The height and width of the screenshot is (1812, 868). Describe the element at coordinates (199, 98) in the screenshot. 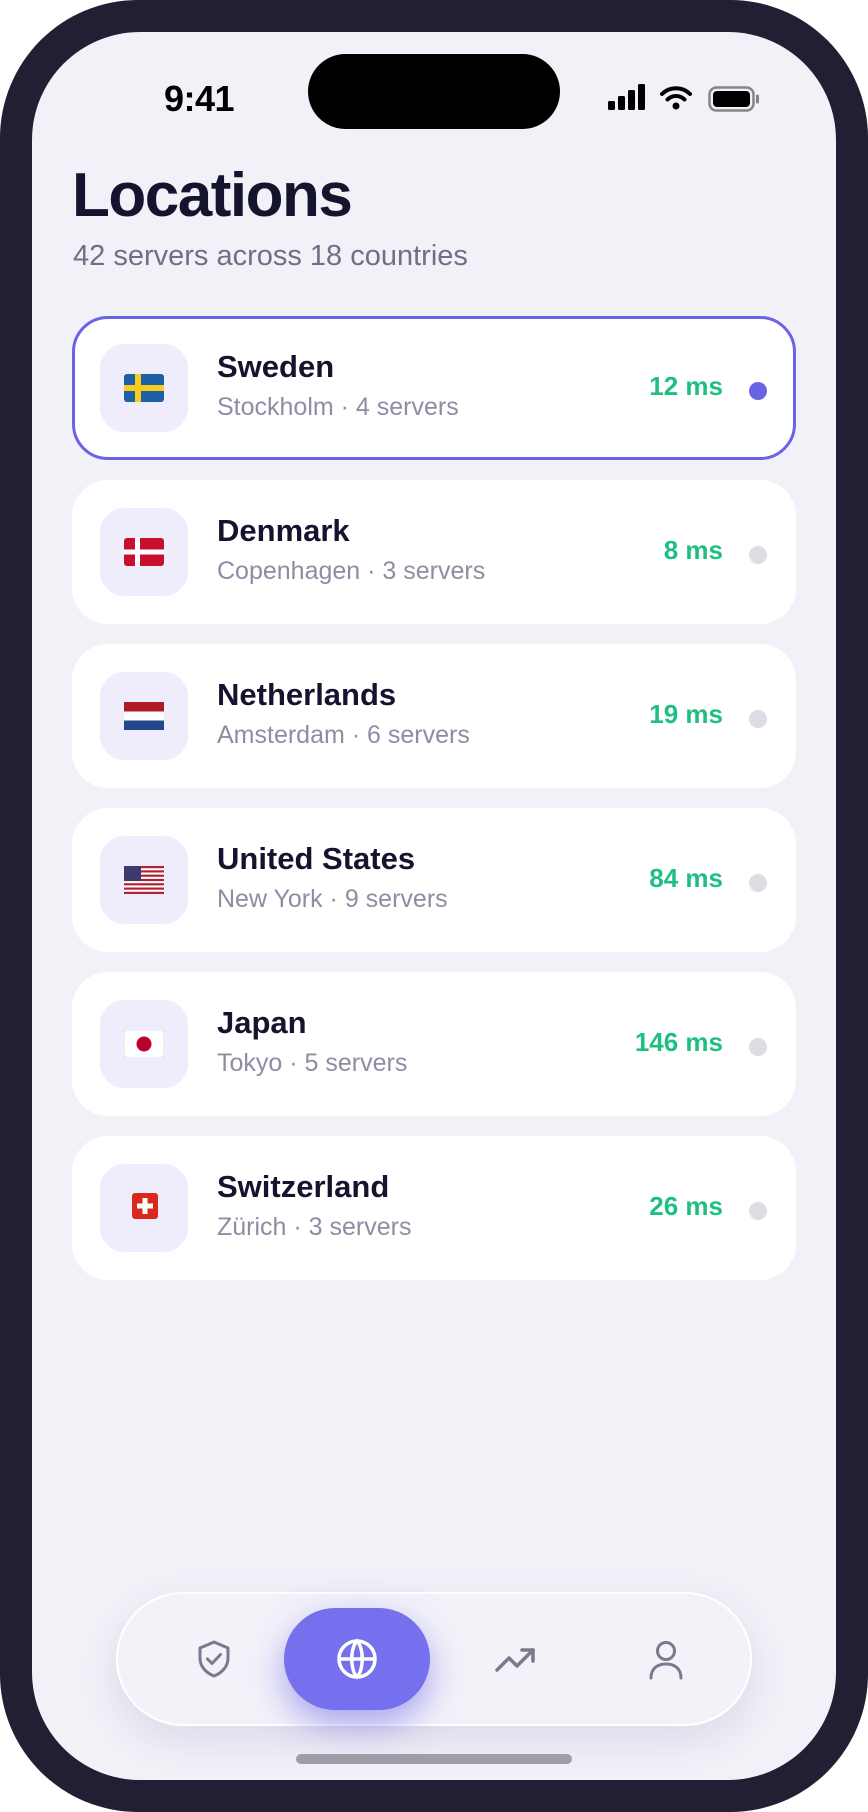

I see `status-time: 9:41` at that location.